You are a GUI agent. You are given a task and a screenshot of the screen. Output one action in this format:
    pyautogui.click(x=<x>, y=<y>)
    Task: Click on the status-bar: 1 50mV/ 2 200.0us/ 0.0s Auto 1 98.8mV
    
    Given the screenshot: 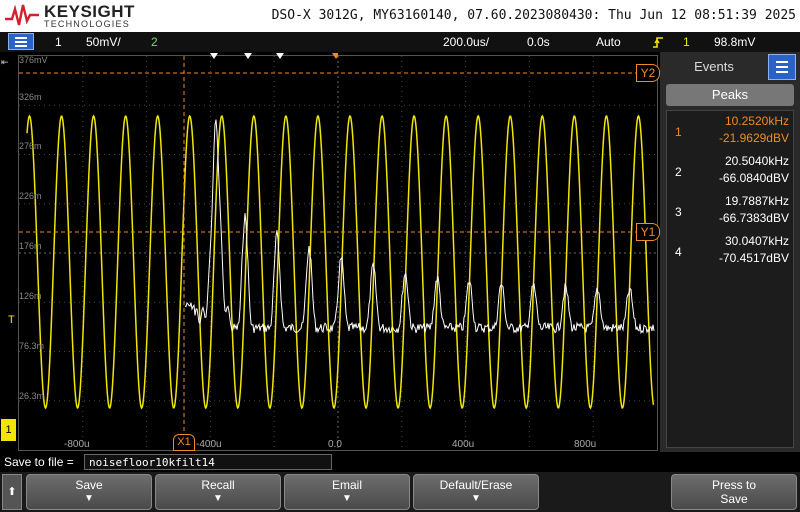 What is the action you would take?
    pyautogui.click(x=400, y=42)
    